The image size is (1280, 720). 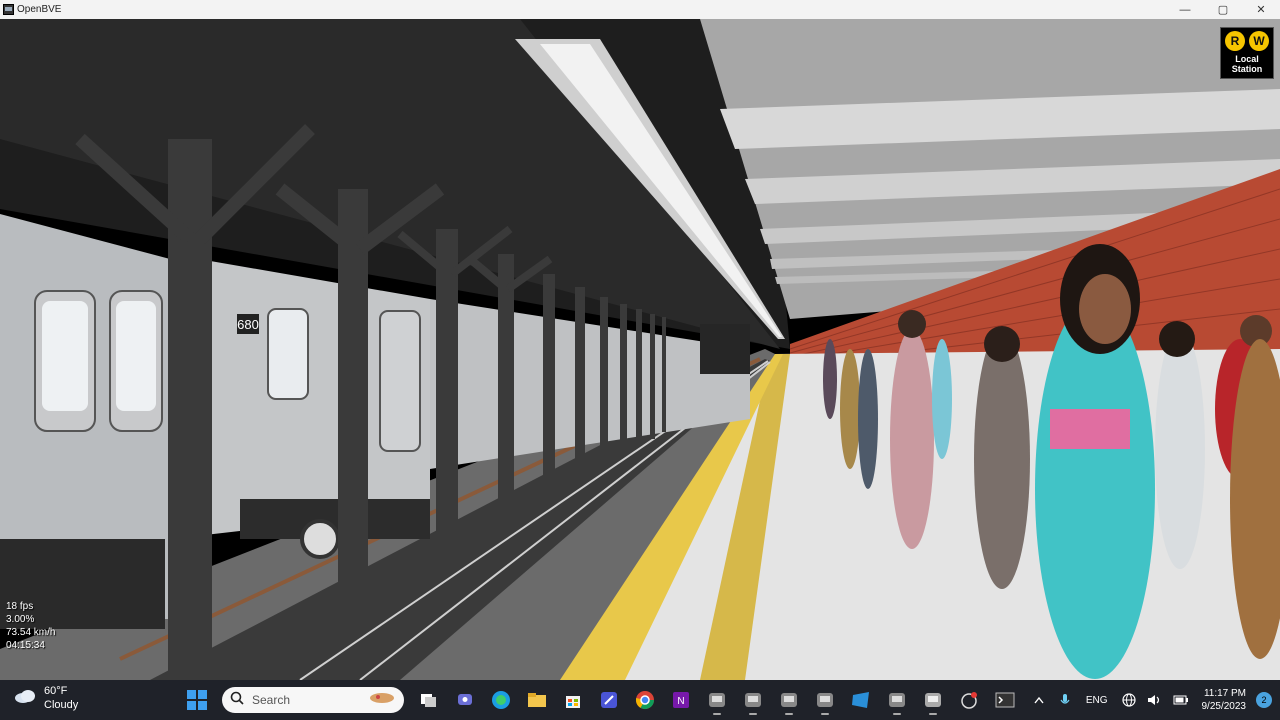 What do you see at coordinates (30, 626) in the screenshot?
I see `simulator-hud: 18 fps 3.00% 73.54 km/h 04:15:34` at bounding box center [30, 626].